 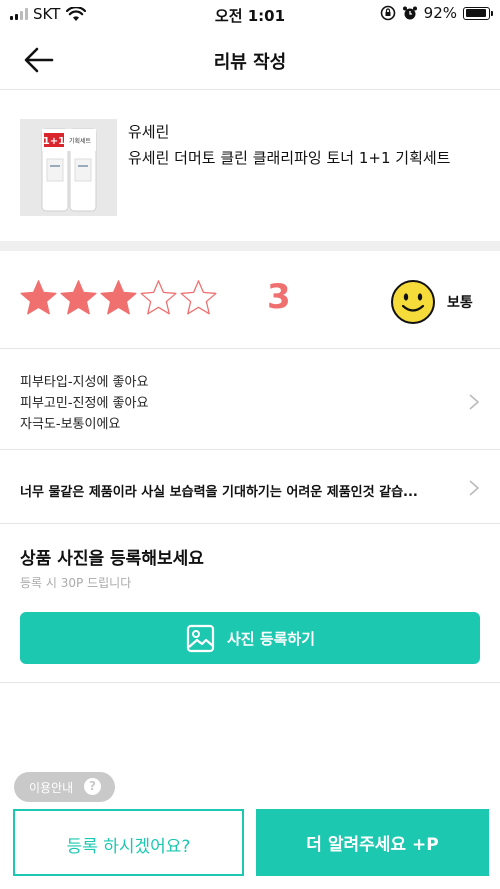 I want to click on product-brand: 유세린, so click(x=149, y=132).